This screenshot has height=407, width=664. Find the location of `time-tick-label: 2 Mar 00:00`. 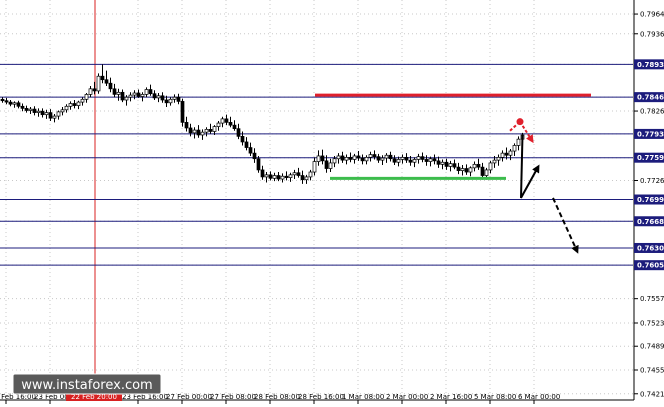

time-tick-label: 2 Mar 00:00 is located at coordinates (407, 397).